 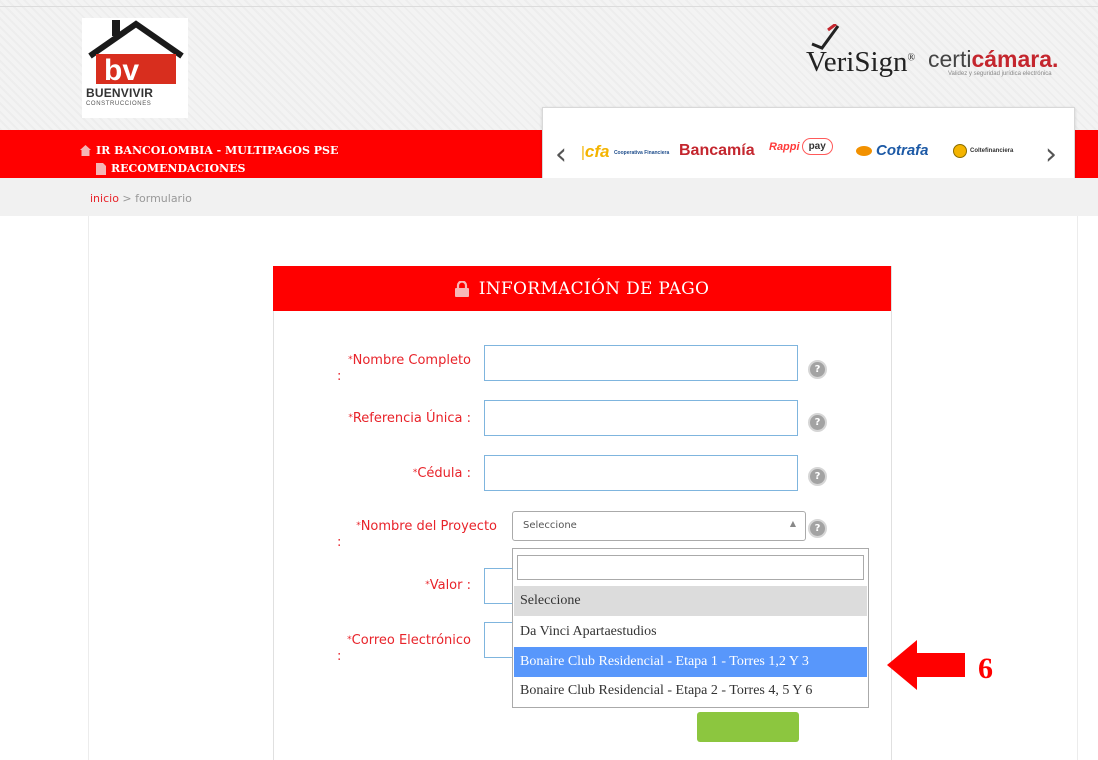 I want to click on home-icon, so click(x=85, y=150).